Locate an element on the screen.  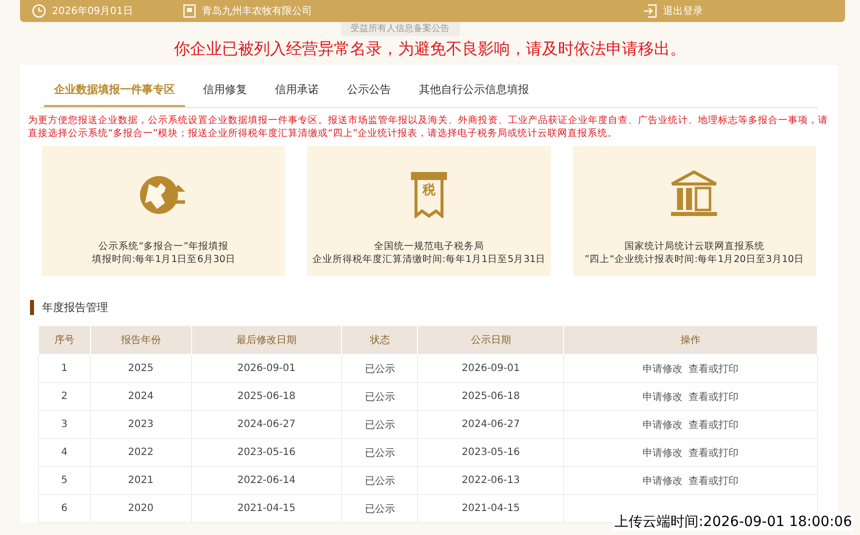
system-card: 公示系统“多报合一”年报填报 填报时间:每年1月1日至6月30日 is located at coordinates (164, 211).